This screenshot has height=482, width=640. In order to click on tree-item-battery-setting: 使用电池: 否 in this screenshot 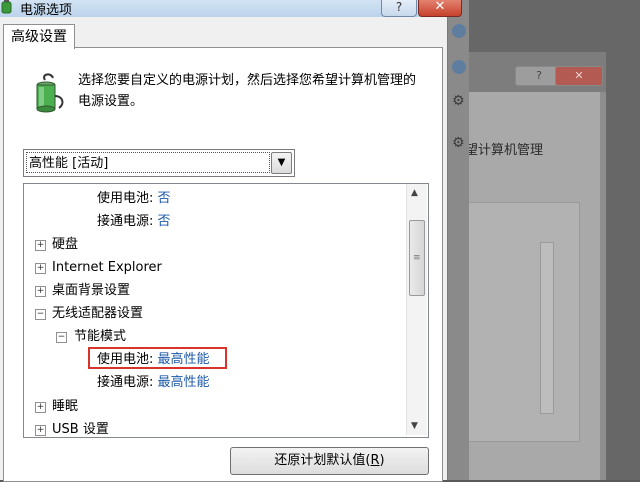, I will do `click(134, 199)`.